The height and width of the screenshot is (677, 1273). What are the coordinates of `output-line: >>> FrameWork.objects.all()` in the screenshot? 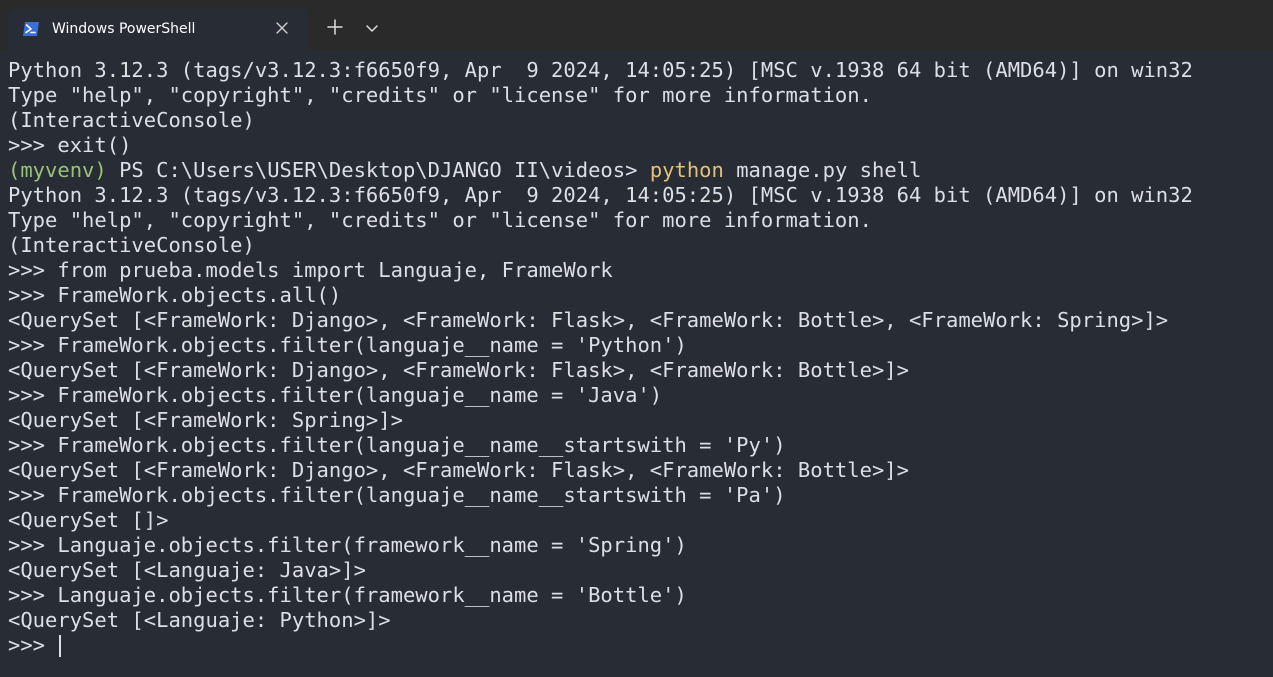 It's located at (175, 295).